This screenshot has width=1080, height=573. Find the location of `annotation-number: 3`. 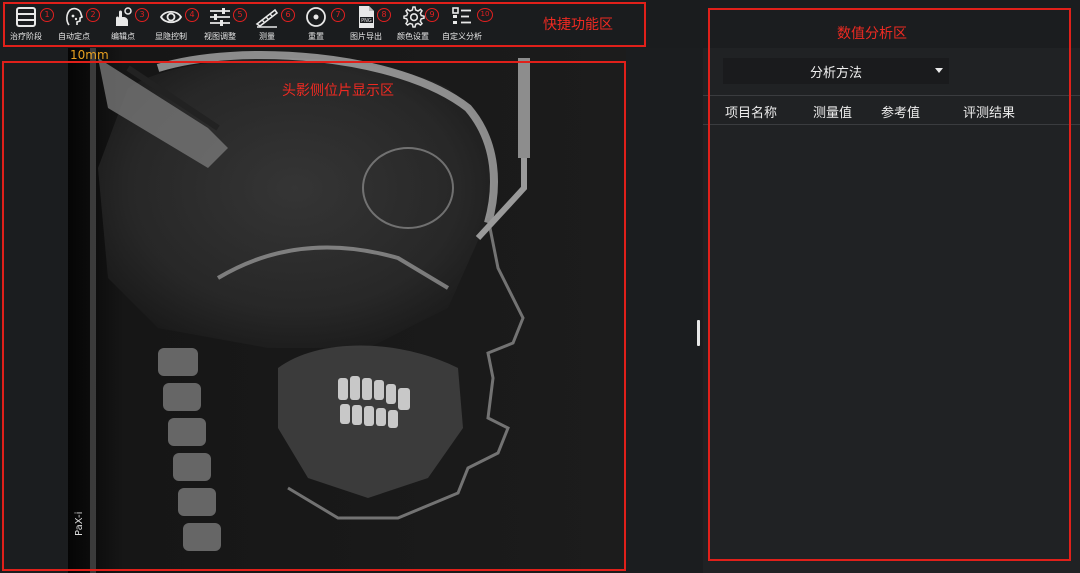

annotation-number: 3 is located at coordinates (142, 15).